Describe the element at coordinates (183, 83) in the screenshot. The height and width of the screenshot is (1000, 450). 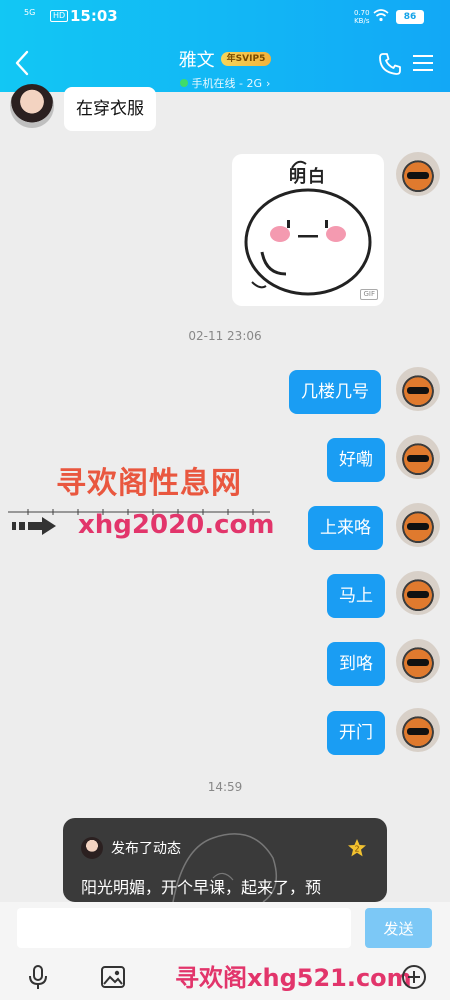
I see `online-dot-icon` at that location.